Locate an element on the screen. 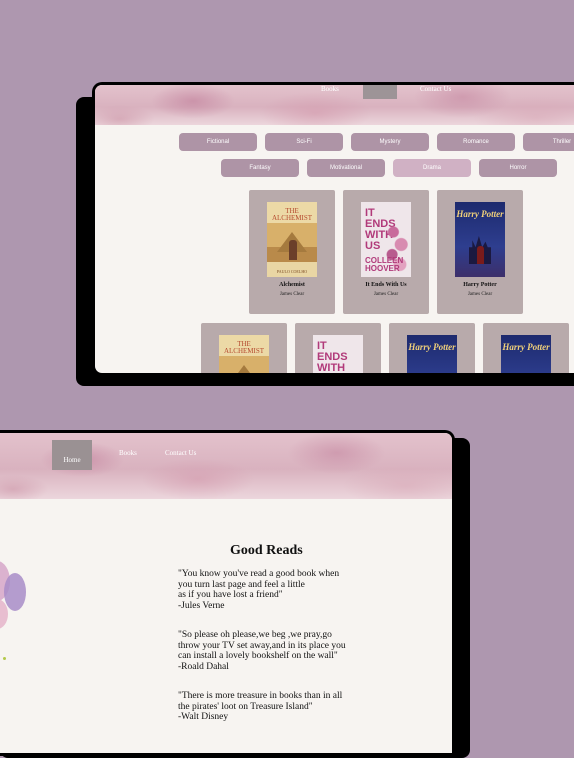 This screenshot has width=574, height=758. book-cover-alchemist: THE ALCHEMIST is located at coordinates (244, 354).